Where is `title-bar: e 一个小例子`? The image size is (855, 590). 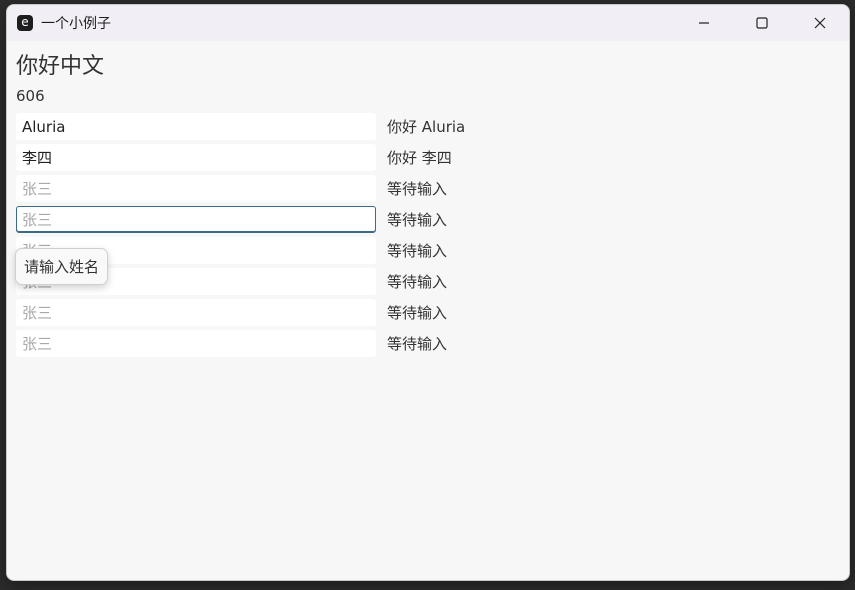
title-bar: e 一个小例子 is located at coordinates (428, 23).